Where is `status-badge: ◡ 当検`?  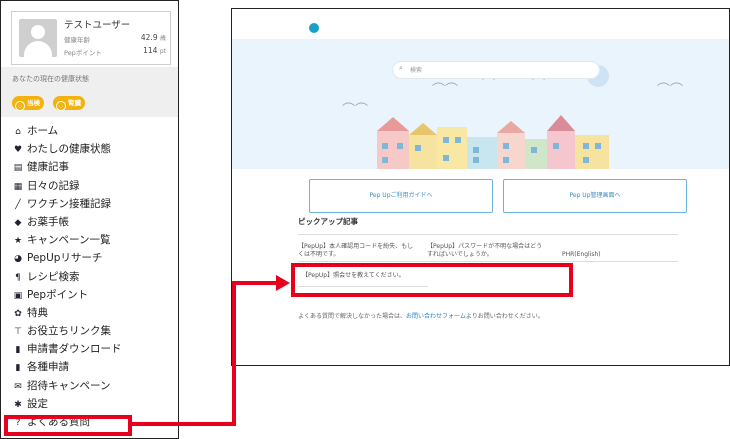
status-badge: ◡ 当検 is located at coordinates (28, 103).